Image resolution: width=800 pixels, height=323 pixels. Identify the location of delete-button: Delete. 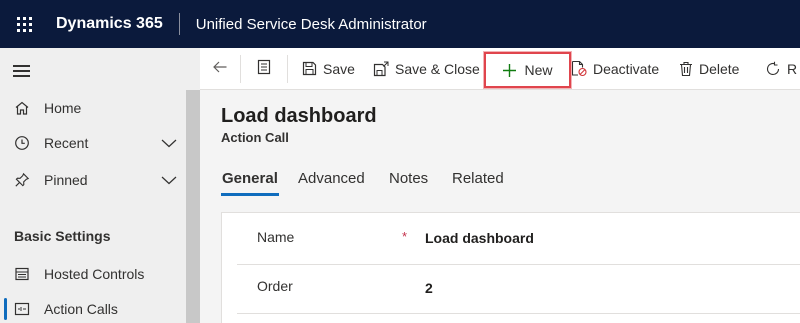
(722, 69).